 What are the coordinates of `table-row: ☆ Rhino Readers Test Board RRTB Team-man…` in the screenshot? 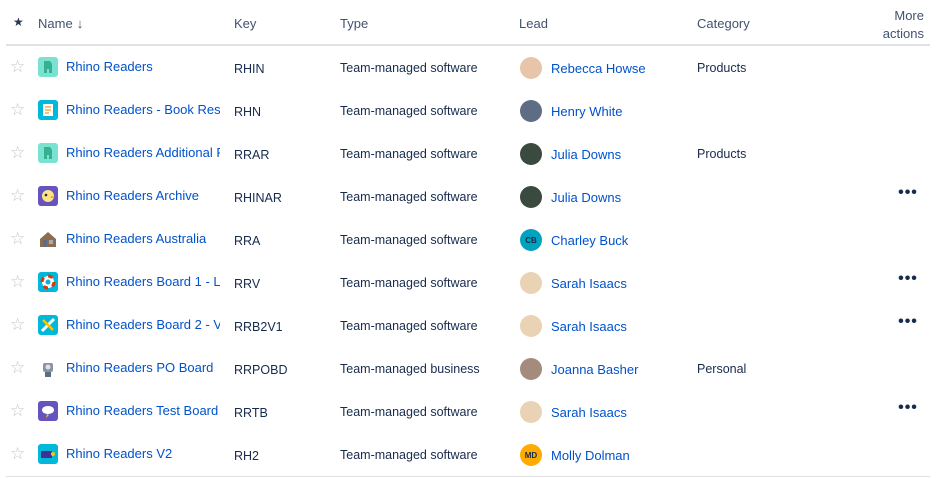 It's located at (468, 411).